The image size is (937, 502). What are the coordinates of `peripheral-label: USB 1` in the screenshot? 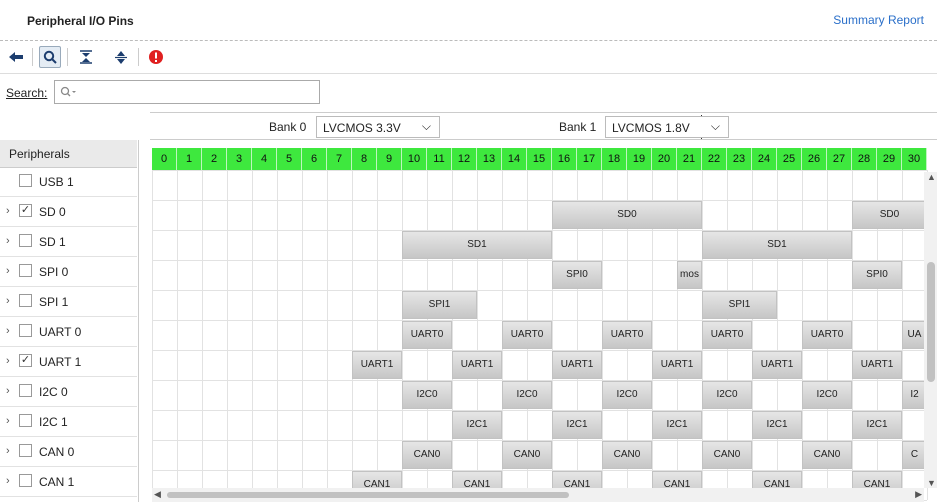 It's located at (56, 182).